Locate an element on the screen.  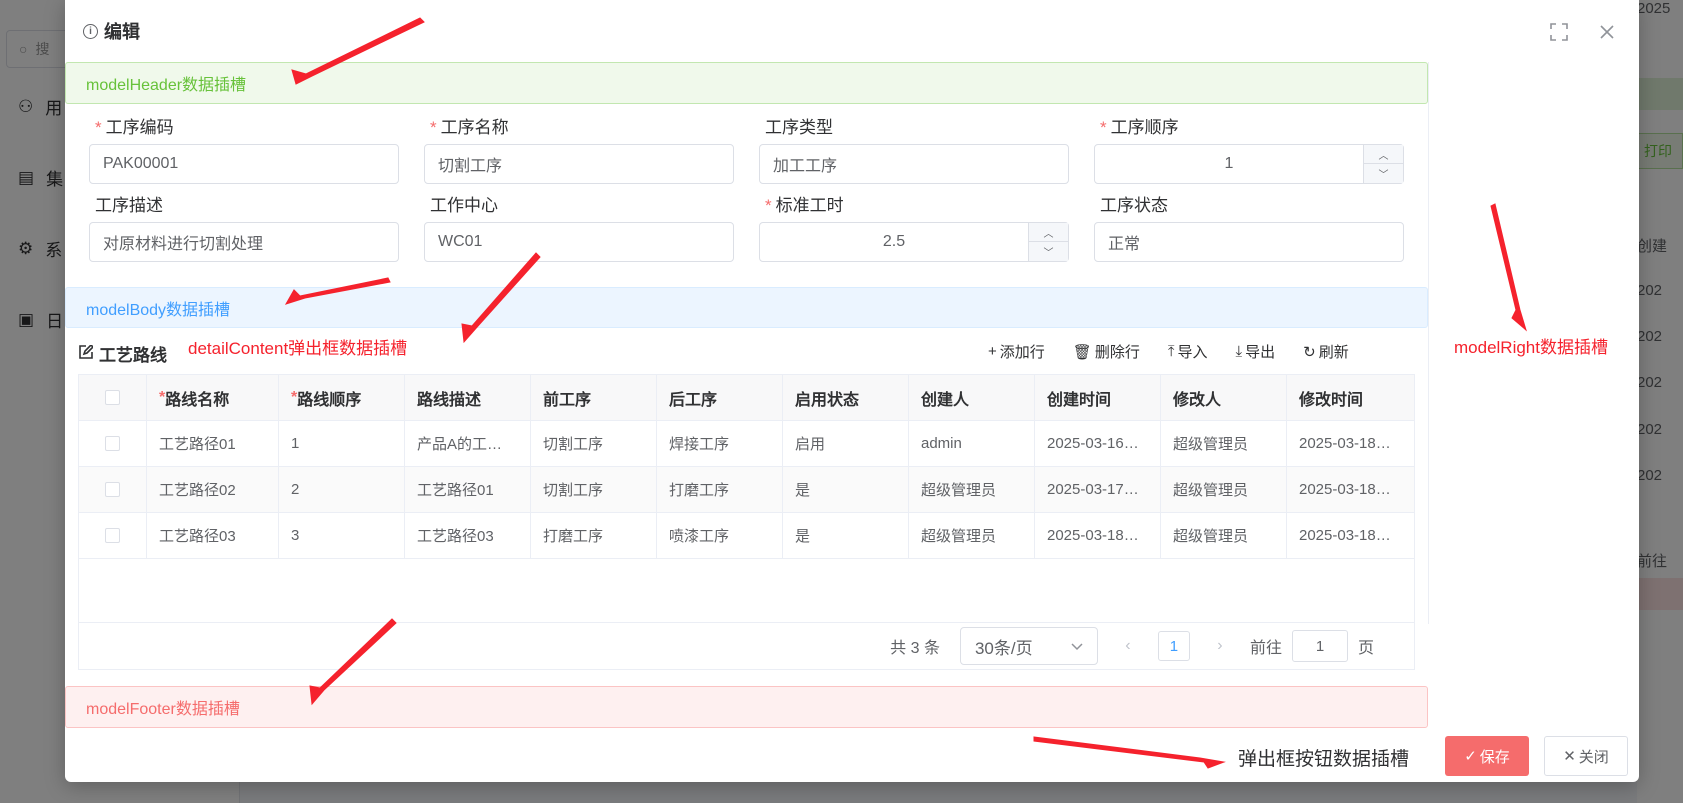
table-header-cell: 启用状态 is located at coordinates (846, 397).